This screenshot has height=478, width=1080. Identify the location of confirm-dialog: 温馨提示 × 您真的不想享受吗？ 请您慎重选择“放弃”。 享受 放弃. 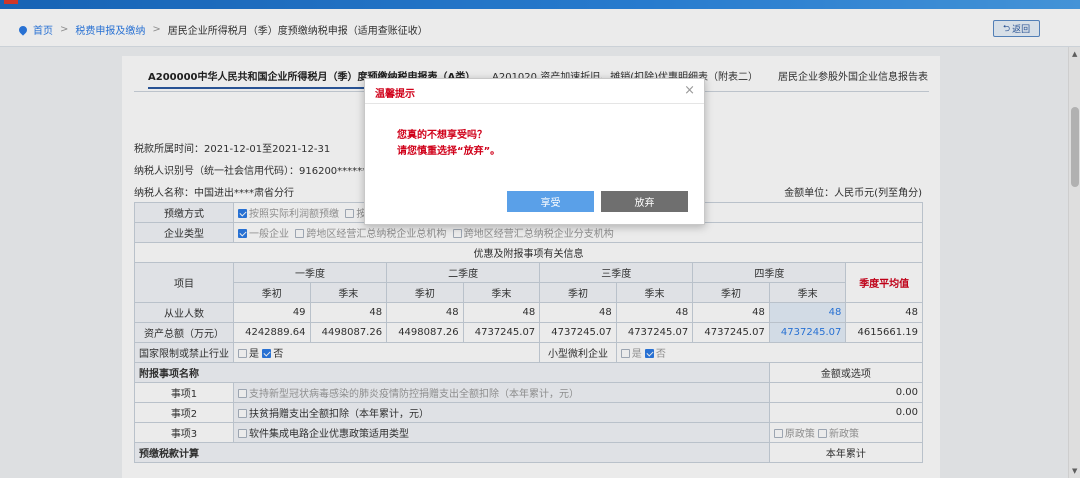
(534, 151).